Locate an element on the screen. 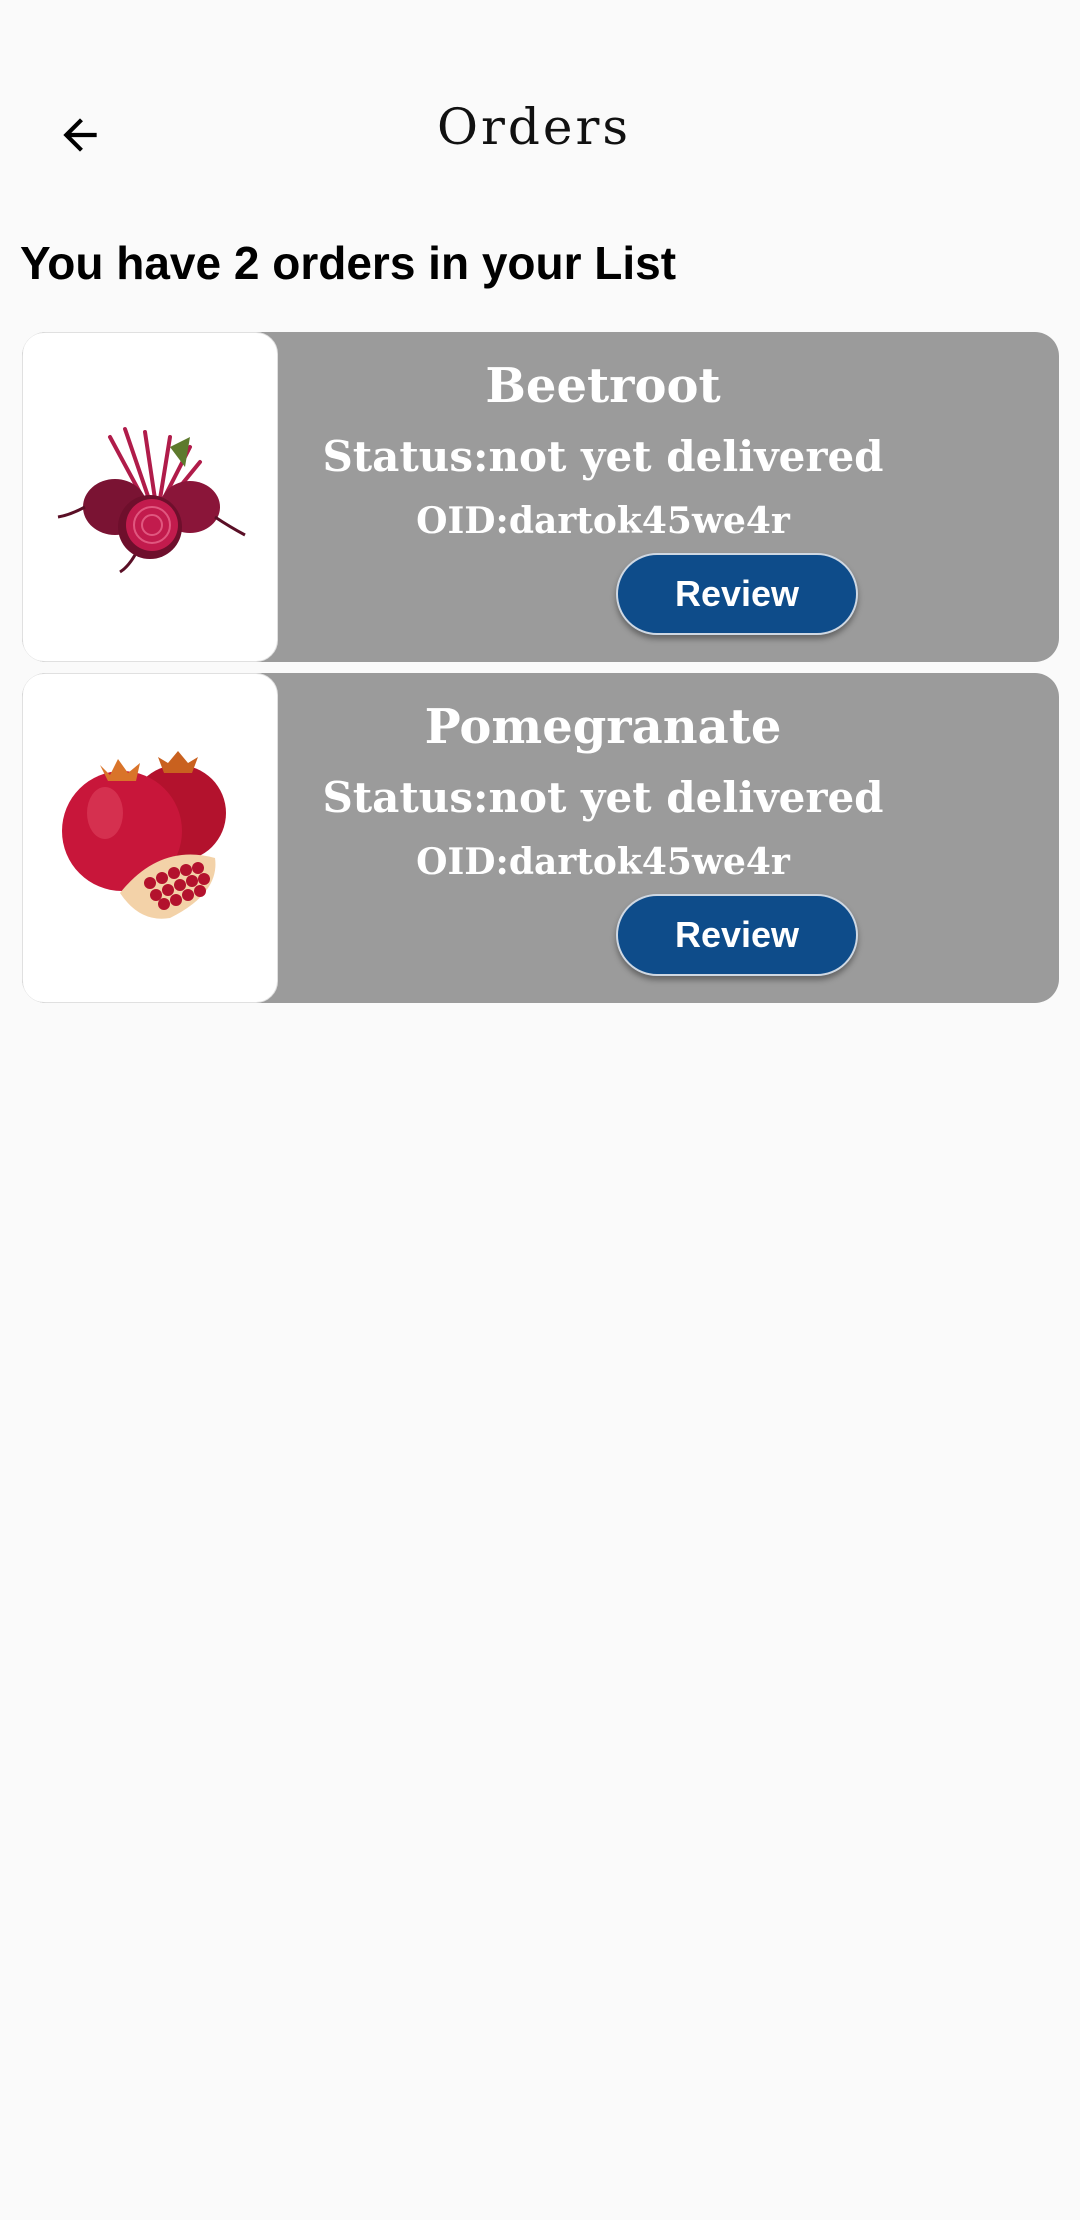 This screenshot has height=2220, width=1080. page-title: Orders is located at coordinates (534, 127).